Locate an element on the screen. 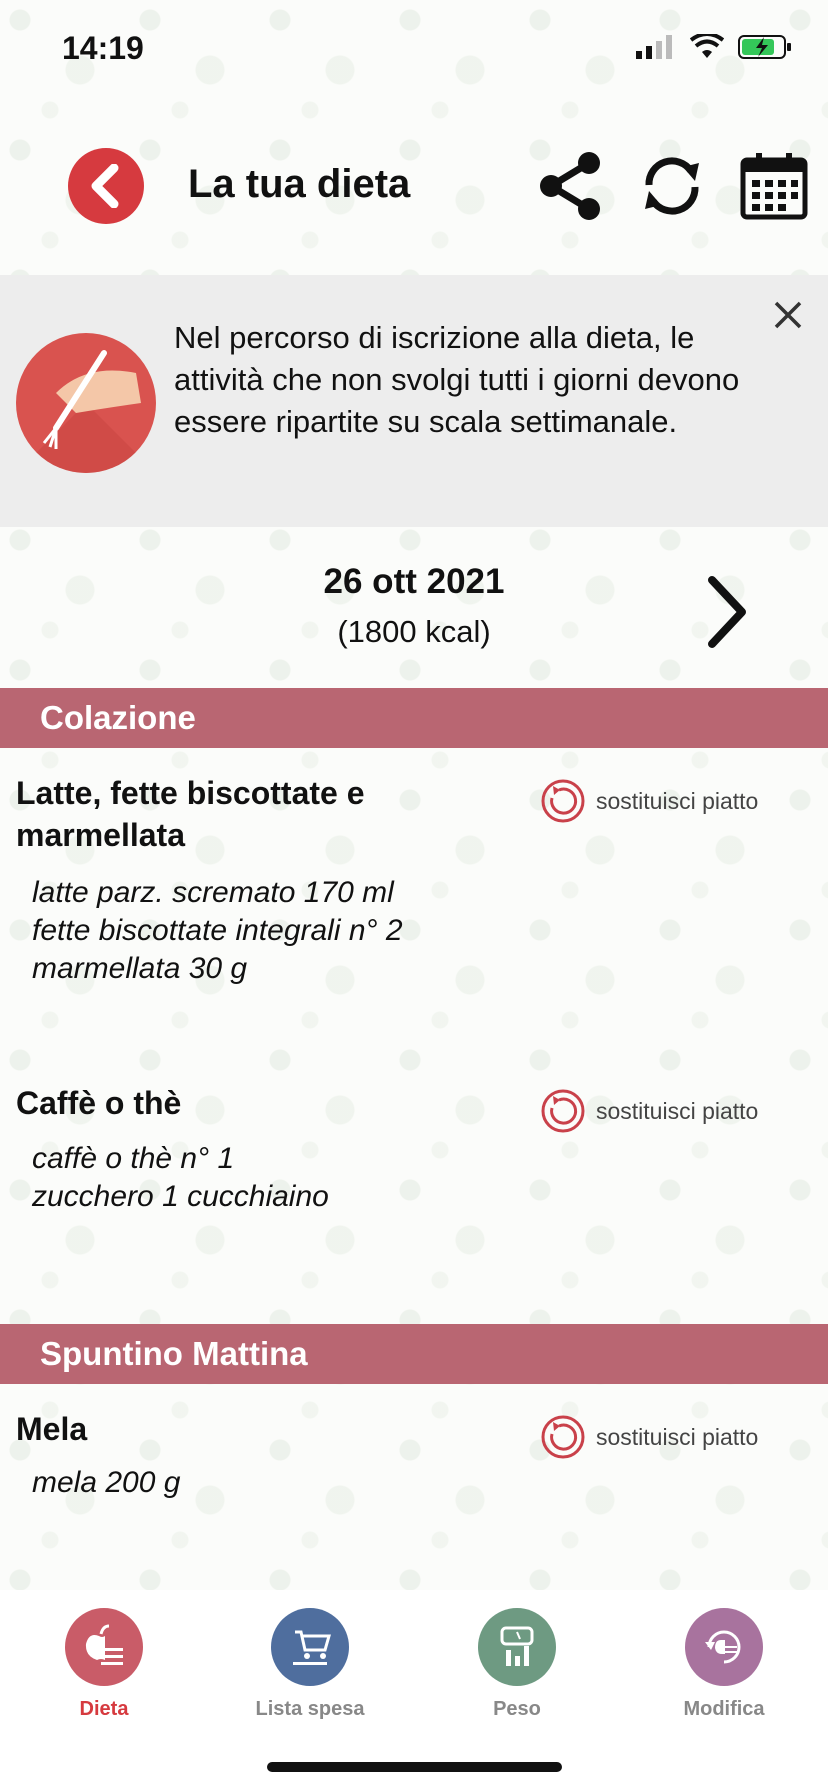 The image size is (828, 1792). status-time: 14:19 is located at coordinates (103, 48).